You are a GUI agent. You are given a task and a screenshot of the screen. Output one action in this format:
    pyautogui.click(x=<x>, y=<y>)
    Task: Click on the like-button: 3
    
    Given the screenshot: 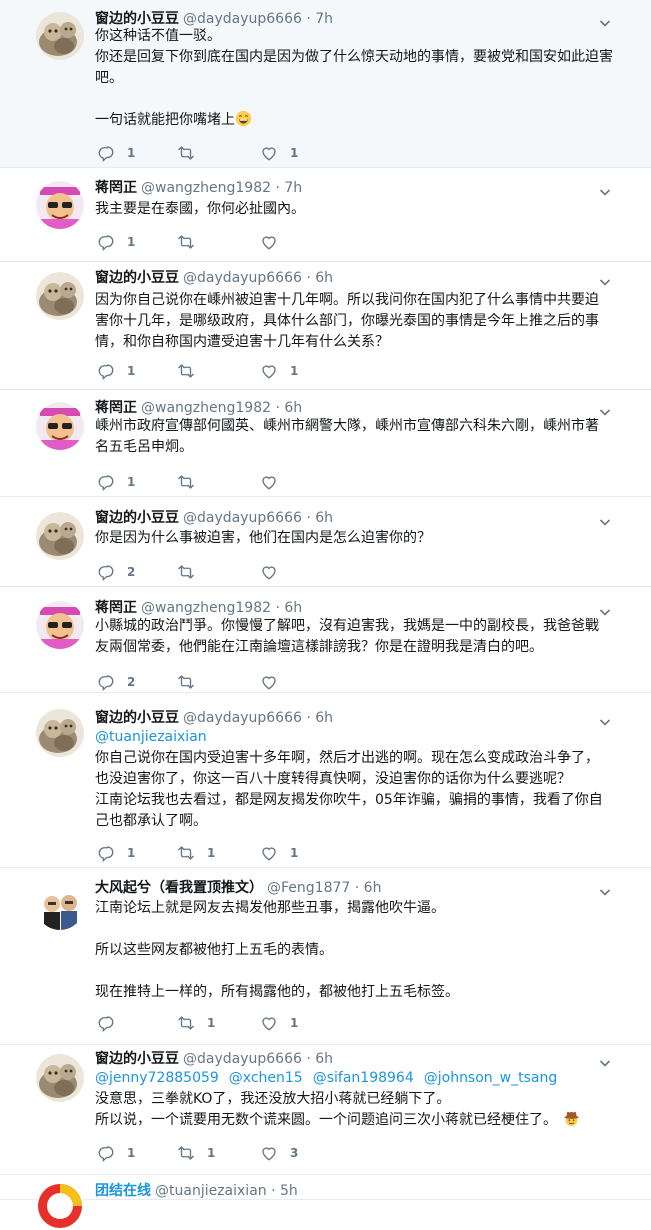 What is the action you would take?
    pyautogui.click(x=279, y=1153)
    